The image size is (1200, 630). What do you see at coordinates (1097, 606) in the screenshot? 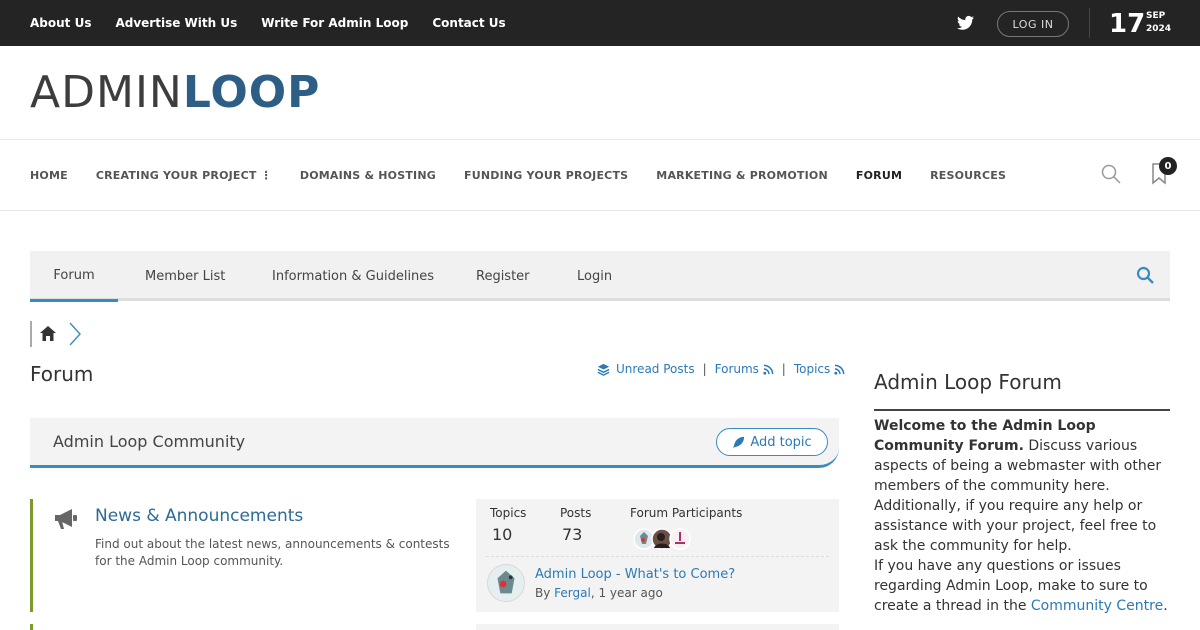
I see `community-centre-link: Community Centre` at bounding box center [1097, 606].